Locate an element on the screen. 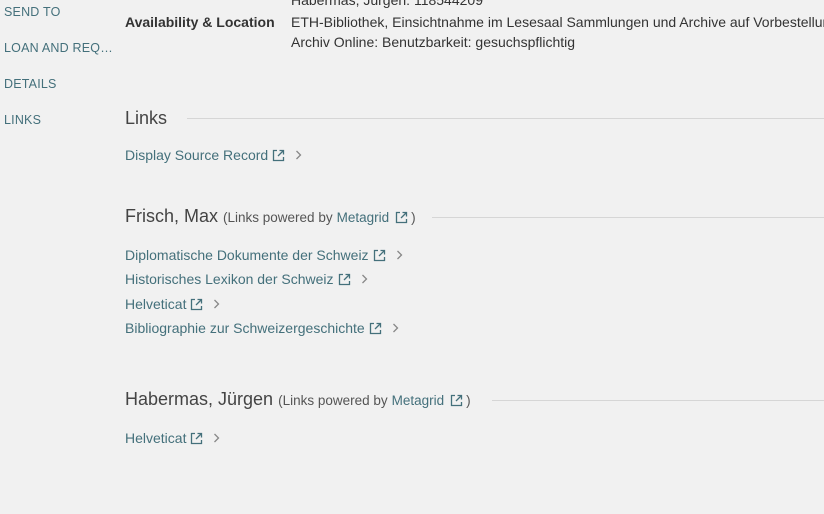 Image resolution: width=824 pixels, height=514 pixels. section-heading: Links is located at coordinates (146, 118).